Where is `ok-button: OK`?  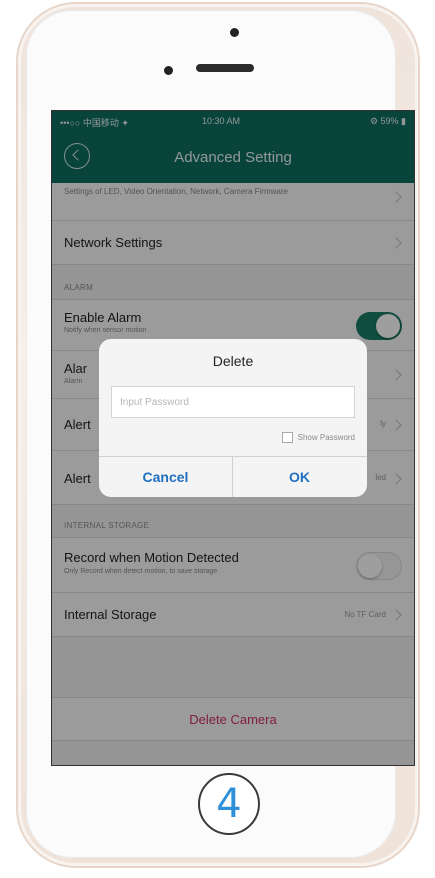
ok-button: OK is located at coordinates (299, 477).